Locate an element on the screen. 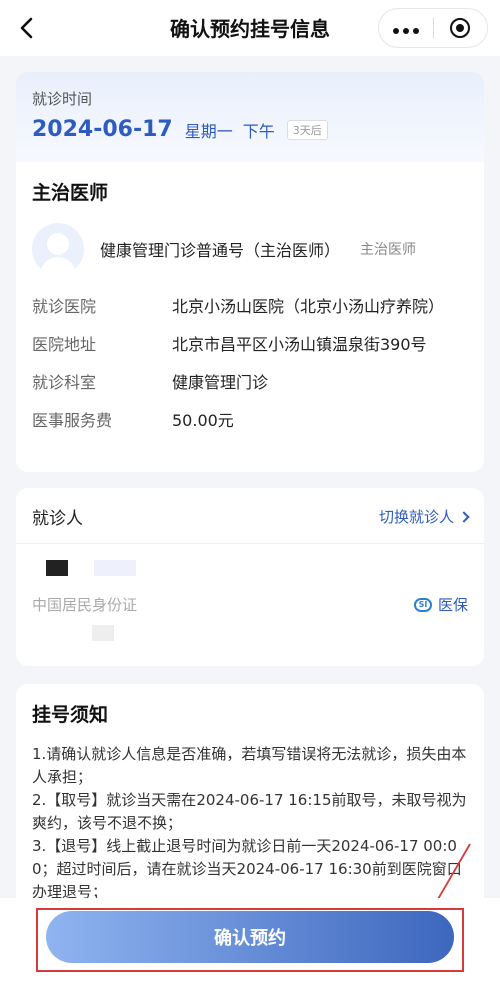 The image size is (500, 991). nav-bar: 确认预约挂号信息 is located at coordinates (250, 28).